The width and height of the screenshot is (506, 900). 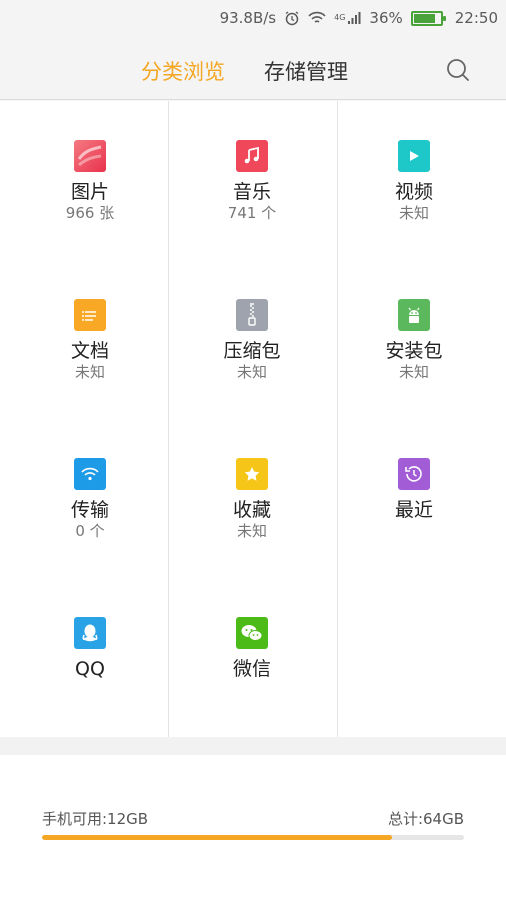 I want to click on category-label: 传输, so click(x=89, y=510).